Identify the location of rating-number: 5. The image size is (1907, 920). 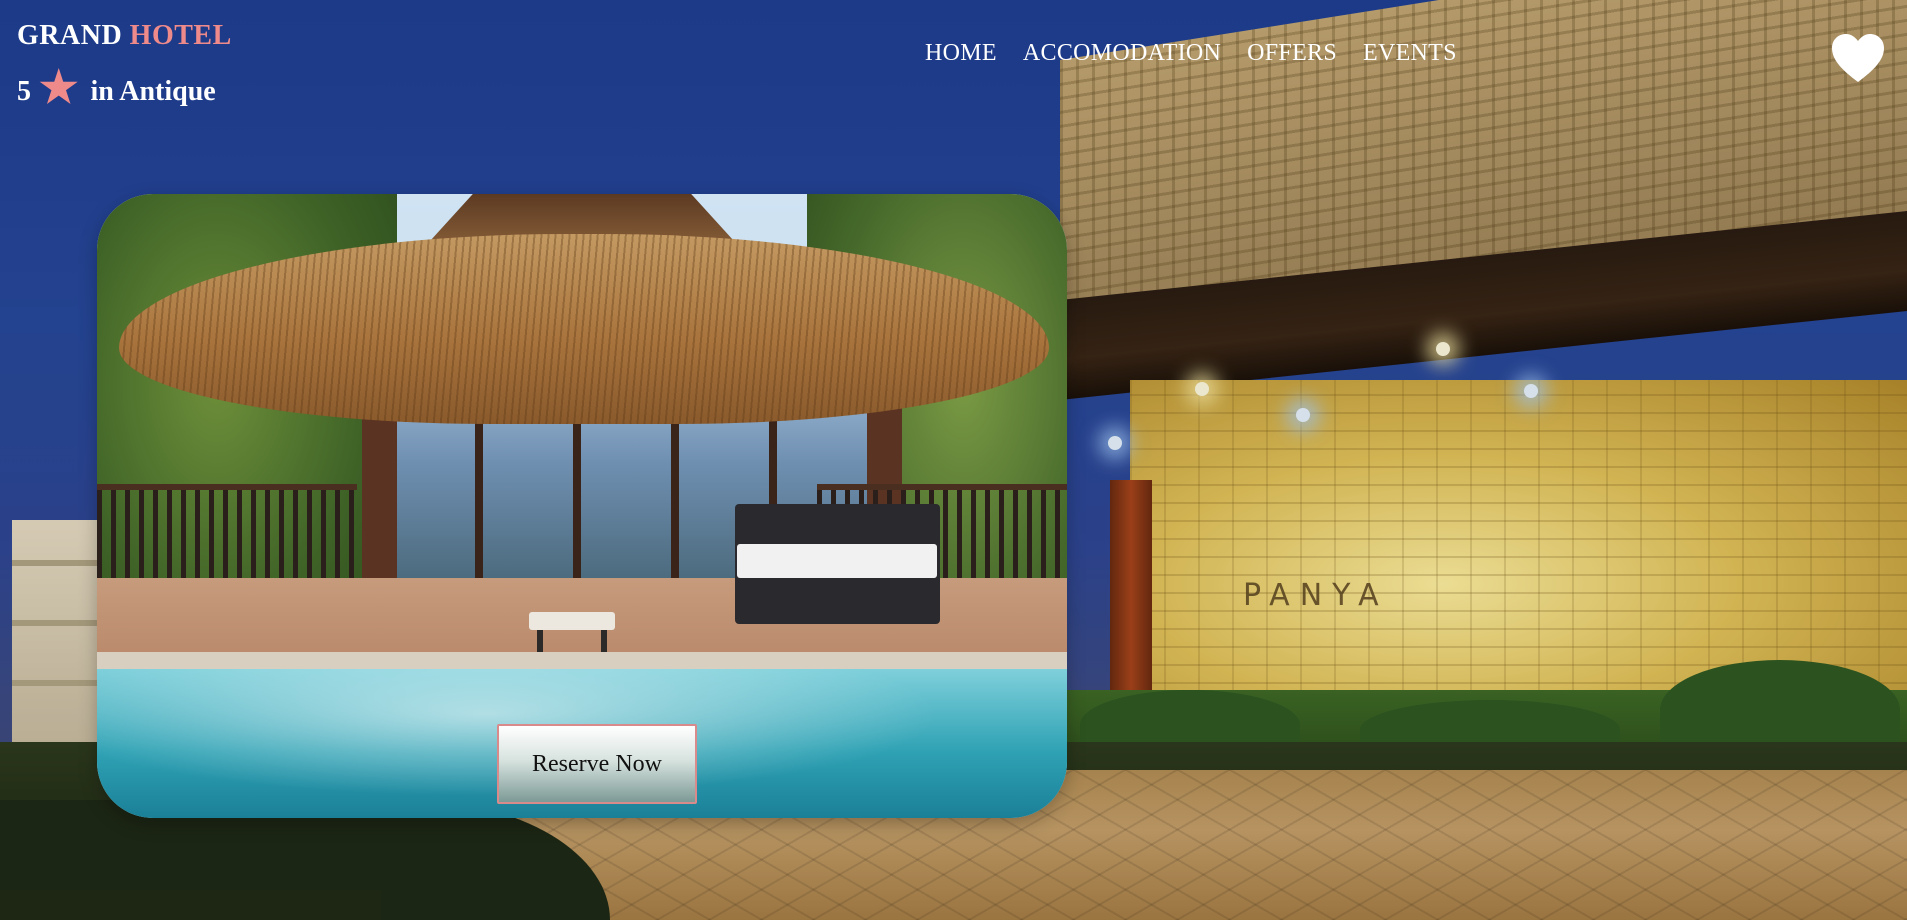
(24, 91).